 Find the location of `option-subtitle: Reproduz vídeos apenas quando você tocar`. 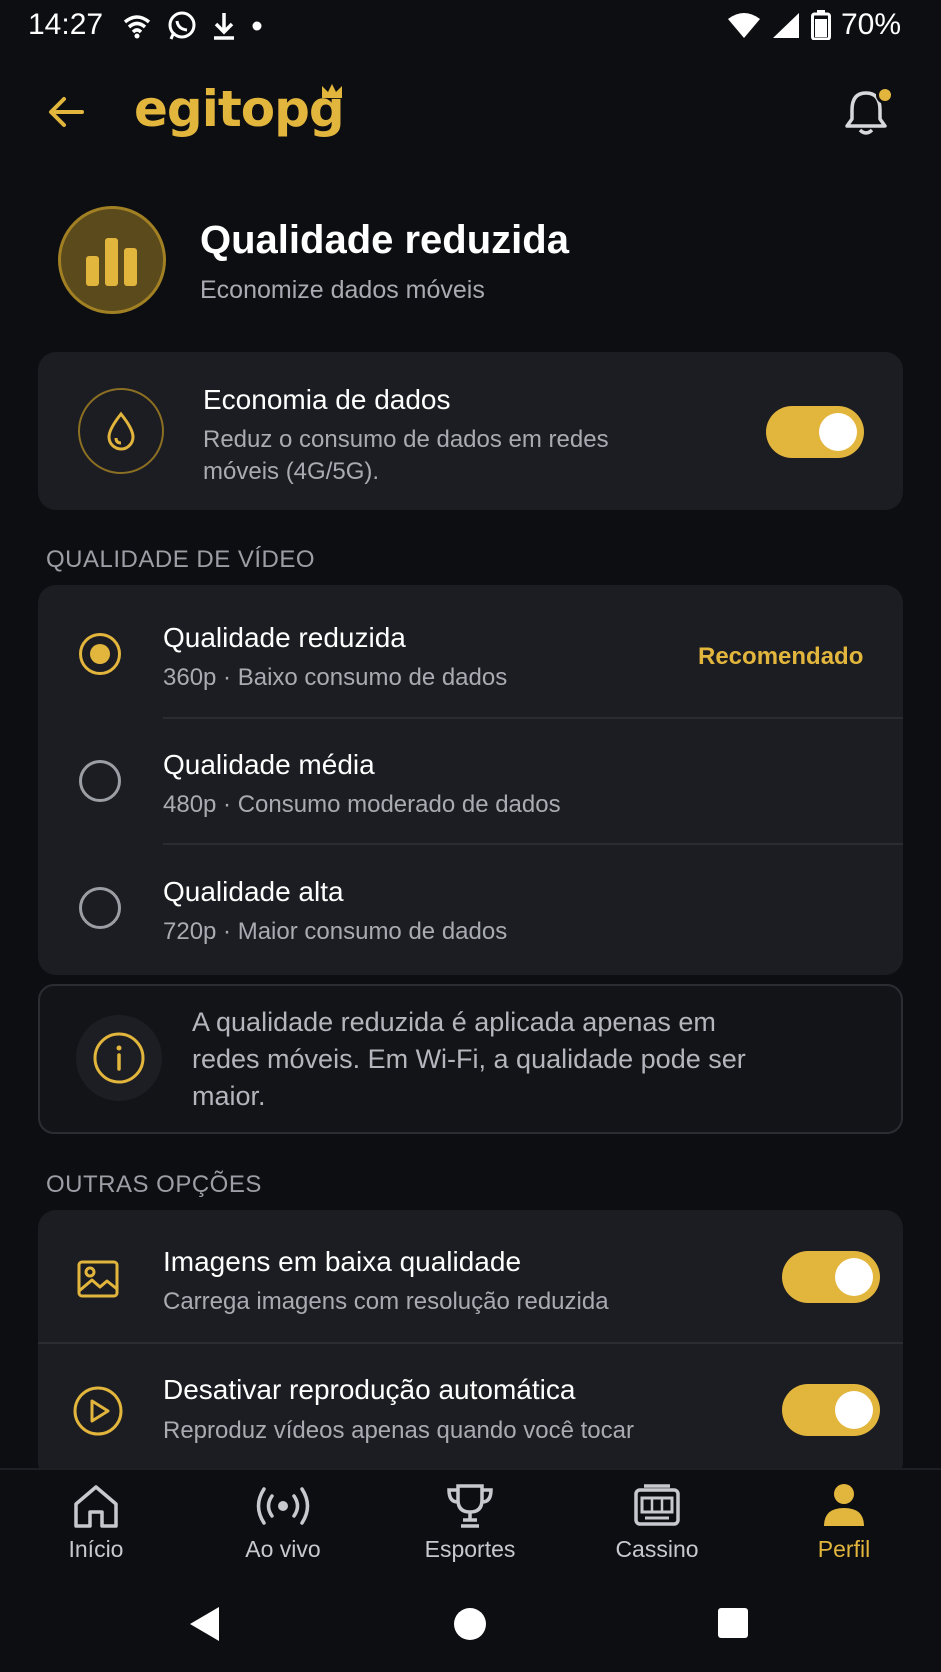

option-subtitle: Reproduz vídeos apenas quando você tocar is located at coordinates (398, 1430).